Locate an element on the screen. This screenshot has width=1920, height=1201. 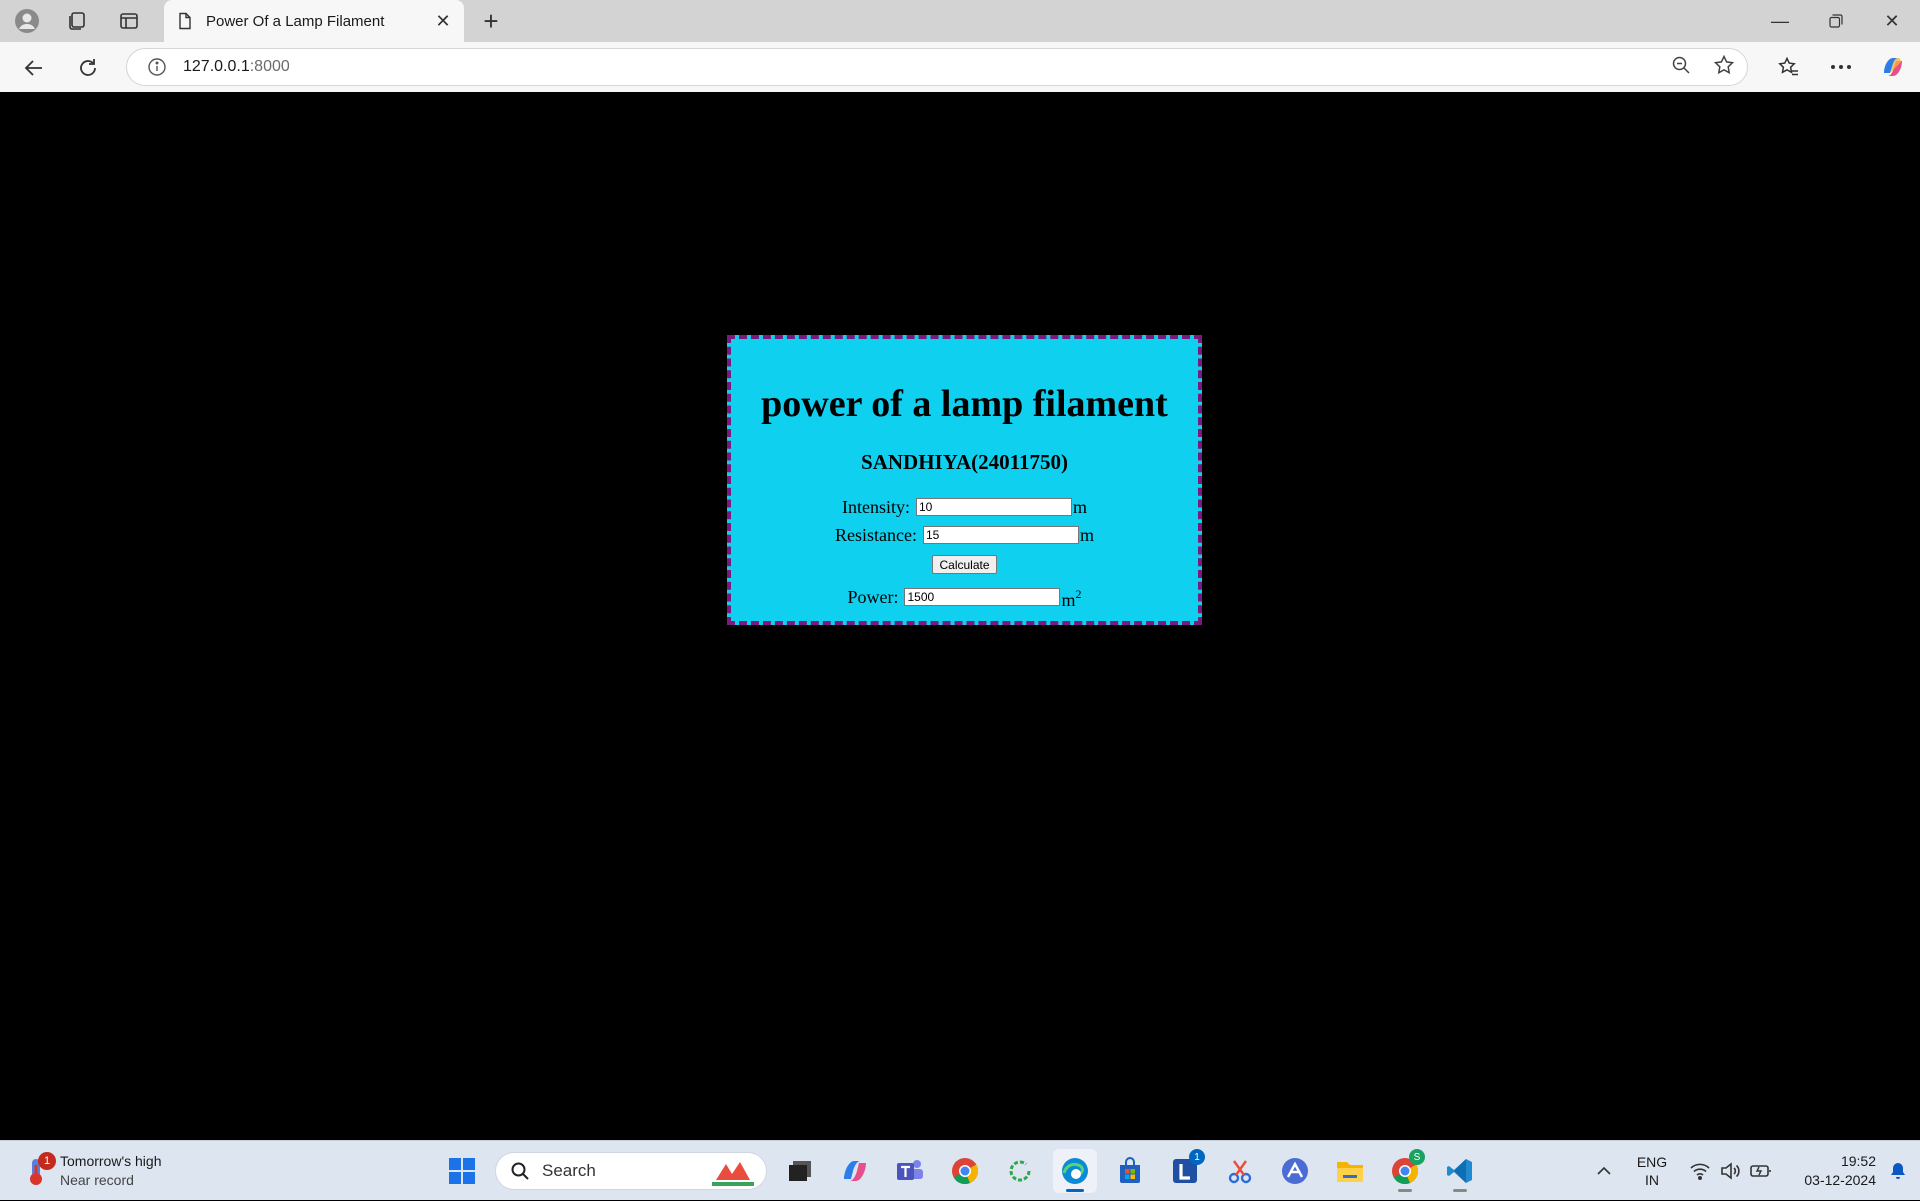
chrome-profile-icon: S is located at coordinates (1405, 1171).